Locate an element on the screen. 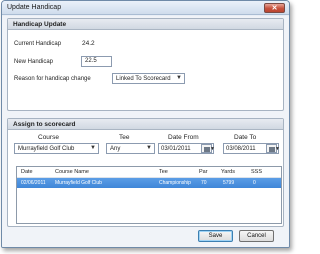 The width and height of the screenshot is (320, 254). row-par: 70 is located at coordinates (204, 183).